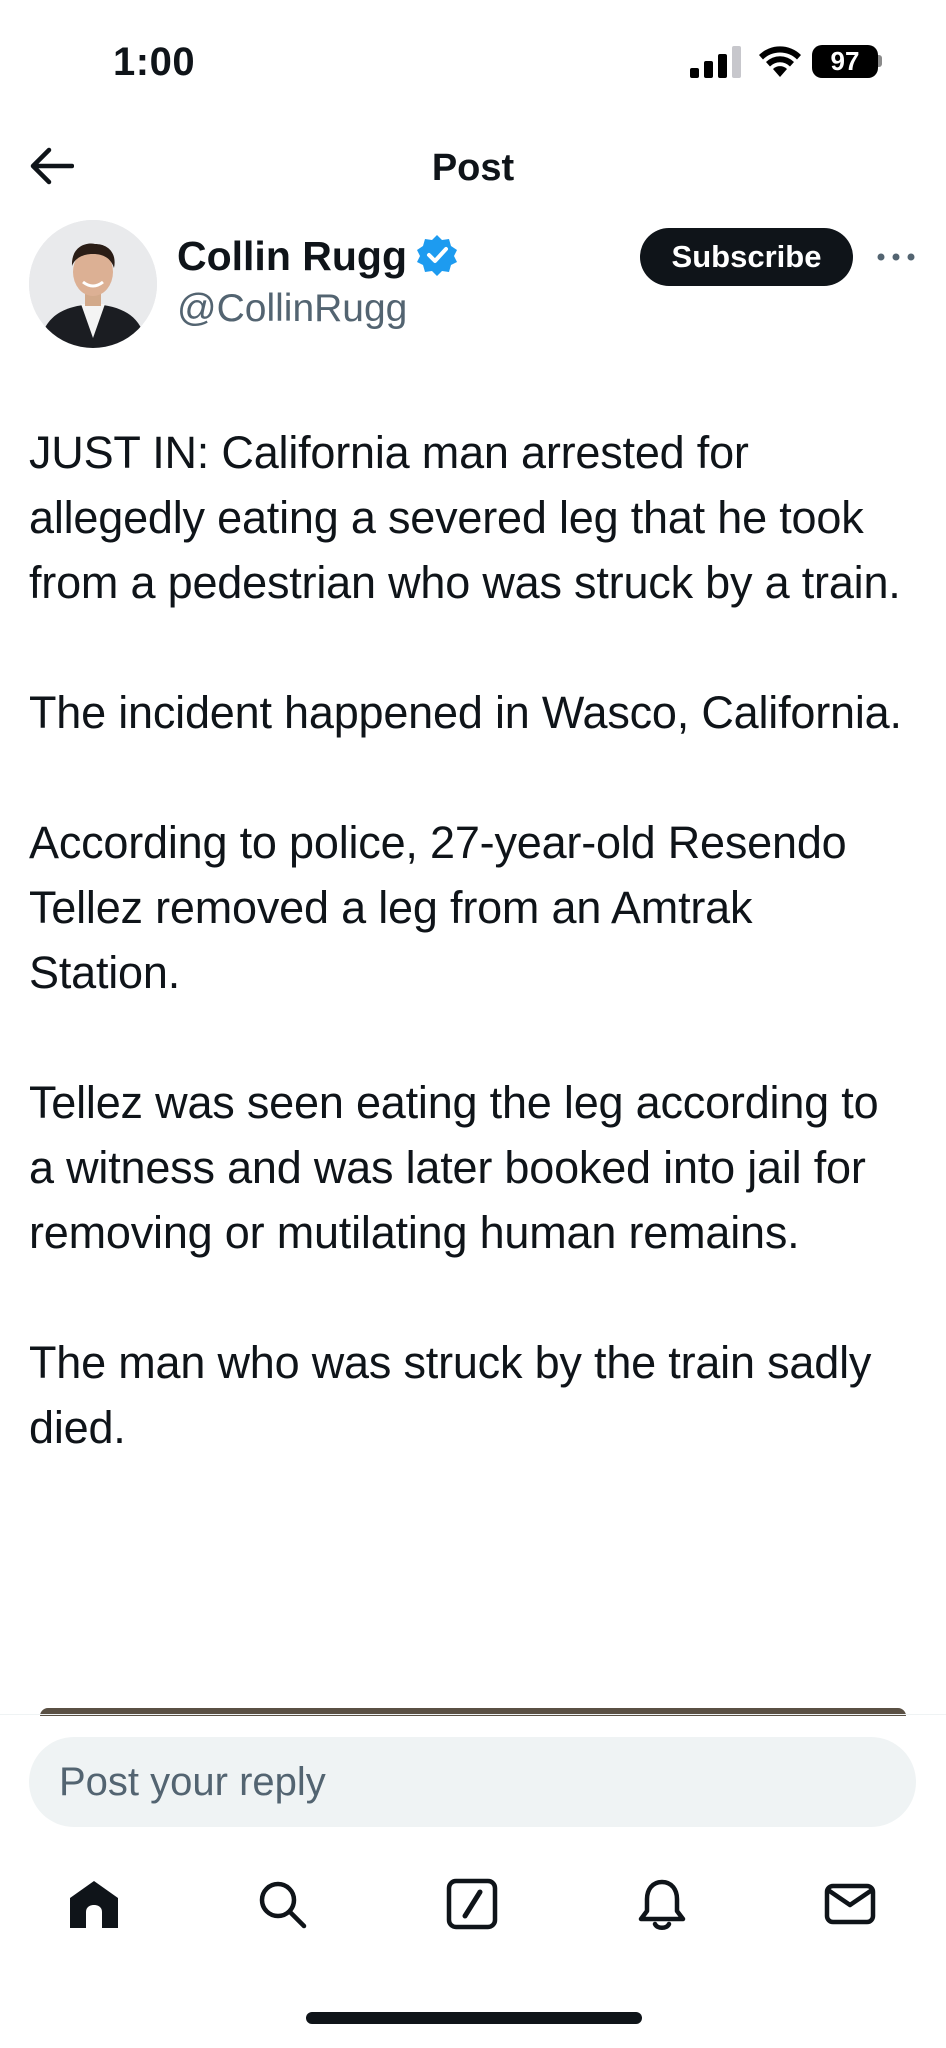 The width and height of the screenshot is (946, 2048). Describe the element at coordinates (154, 62) in the screenshot. I see `status-time: 1:00` at that location.